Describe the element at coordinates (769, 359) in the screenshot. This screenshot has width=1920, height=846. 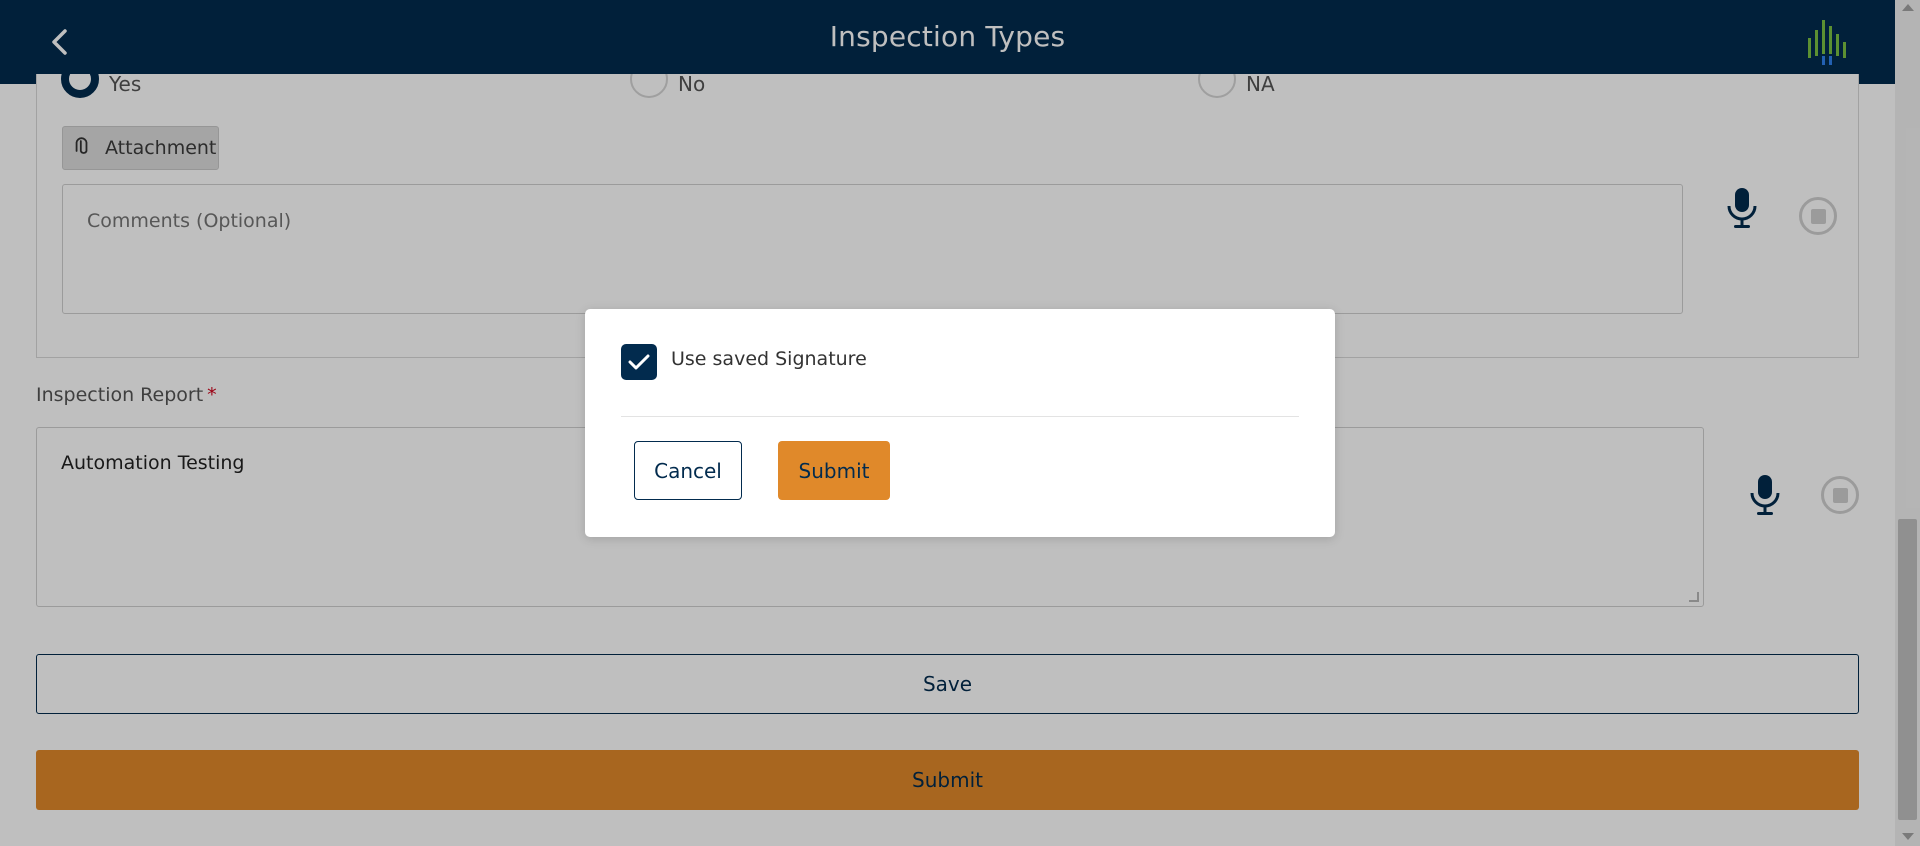
I see `use-saved-signature-label: Use saved Signature` at that location.